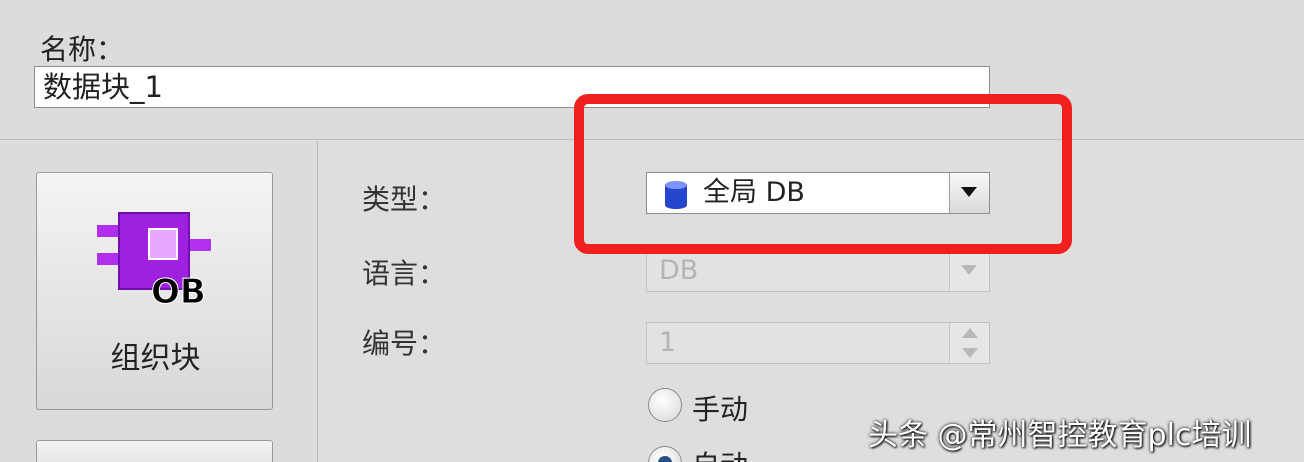  I want to click on auto-radio-label: 自动, so click(720, 453).